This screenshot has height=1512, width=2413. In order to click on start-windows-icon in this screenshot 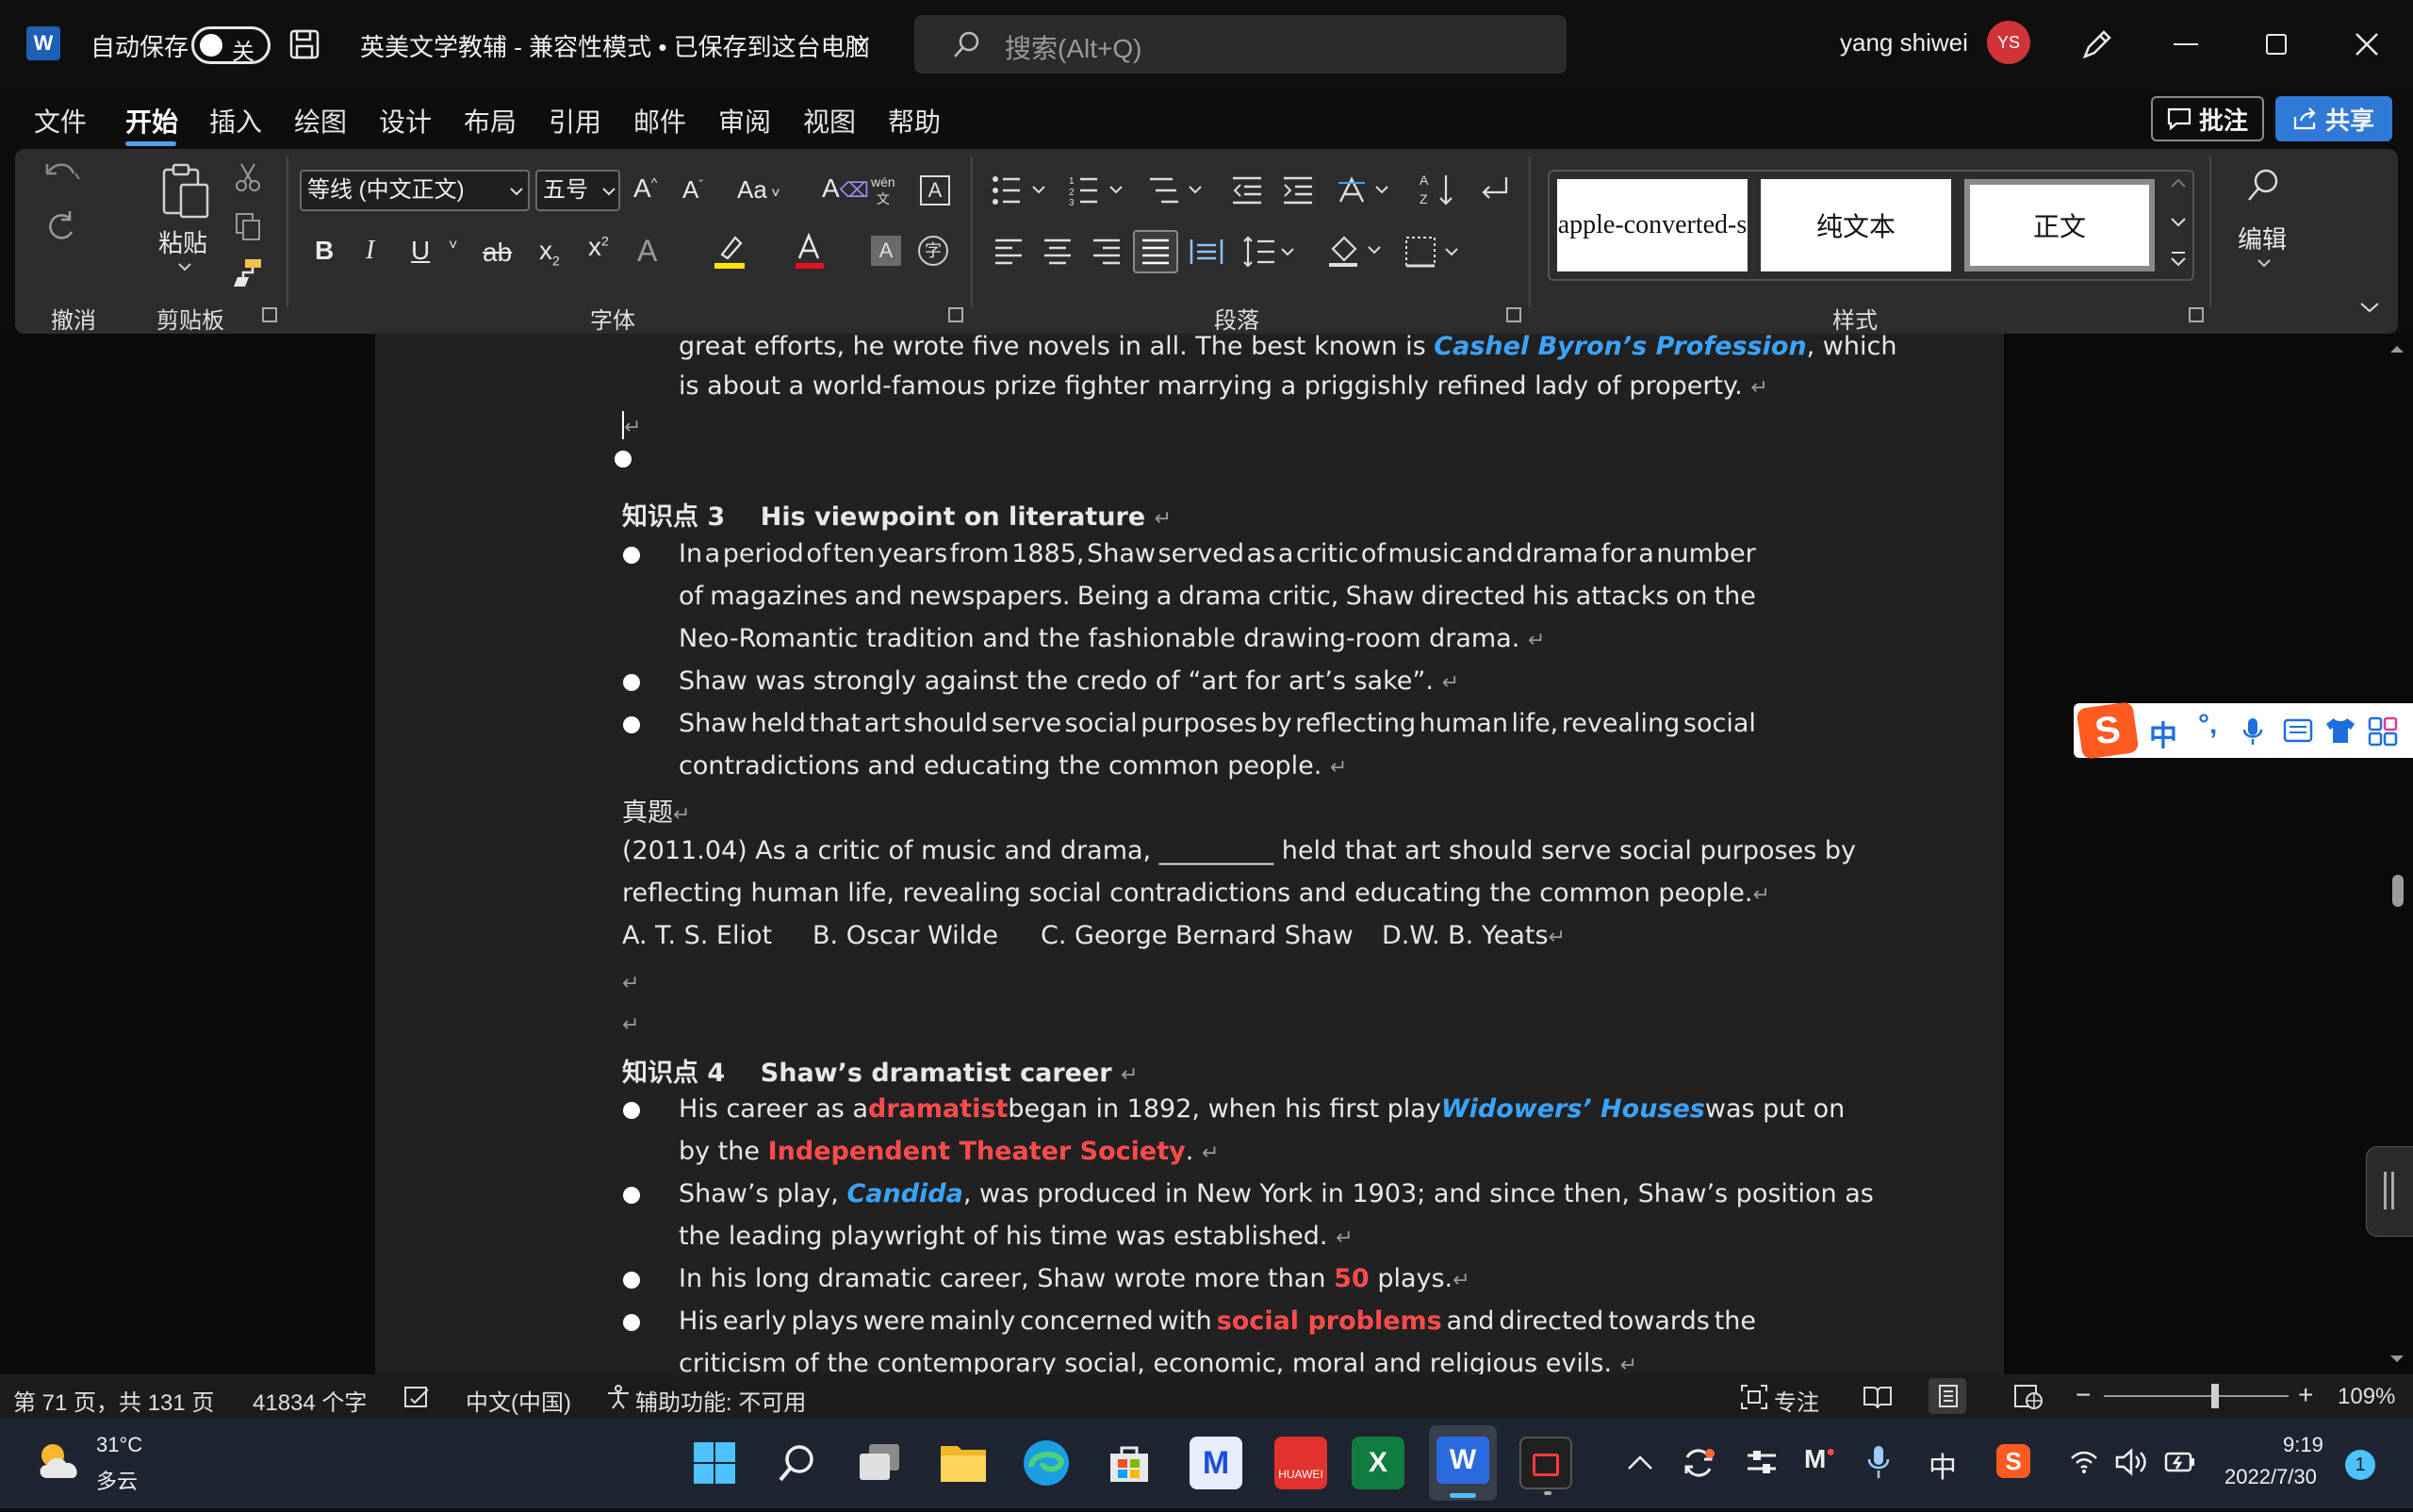, I will do `click(714, 1463)`.